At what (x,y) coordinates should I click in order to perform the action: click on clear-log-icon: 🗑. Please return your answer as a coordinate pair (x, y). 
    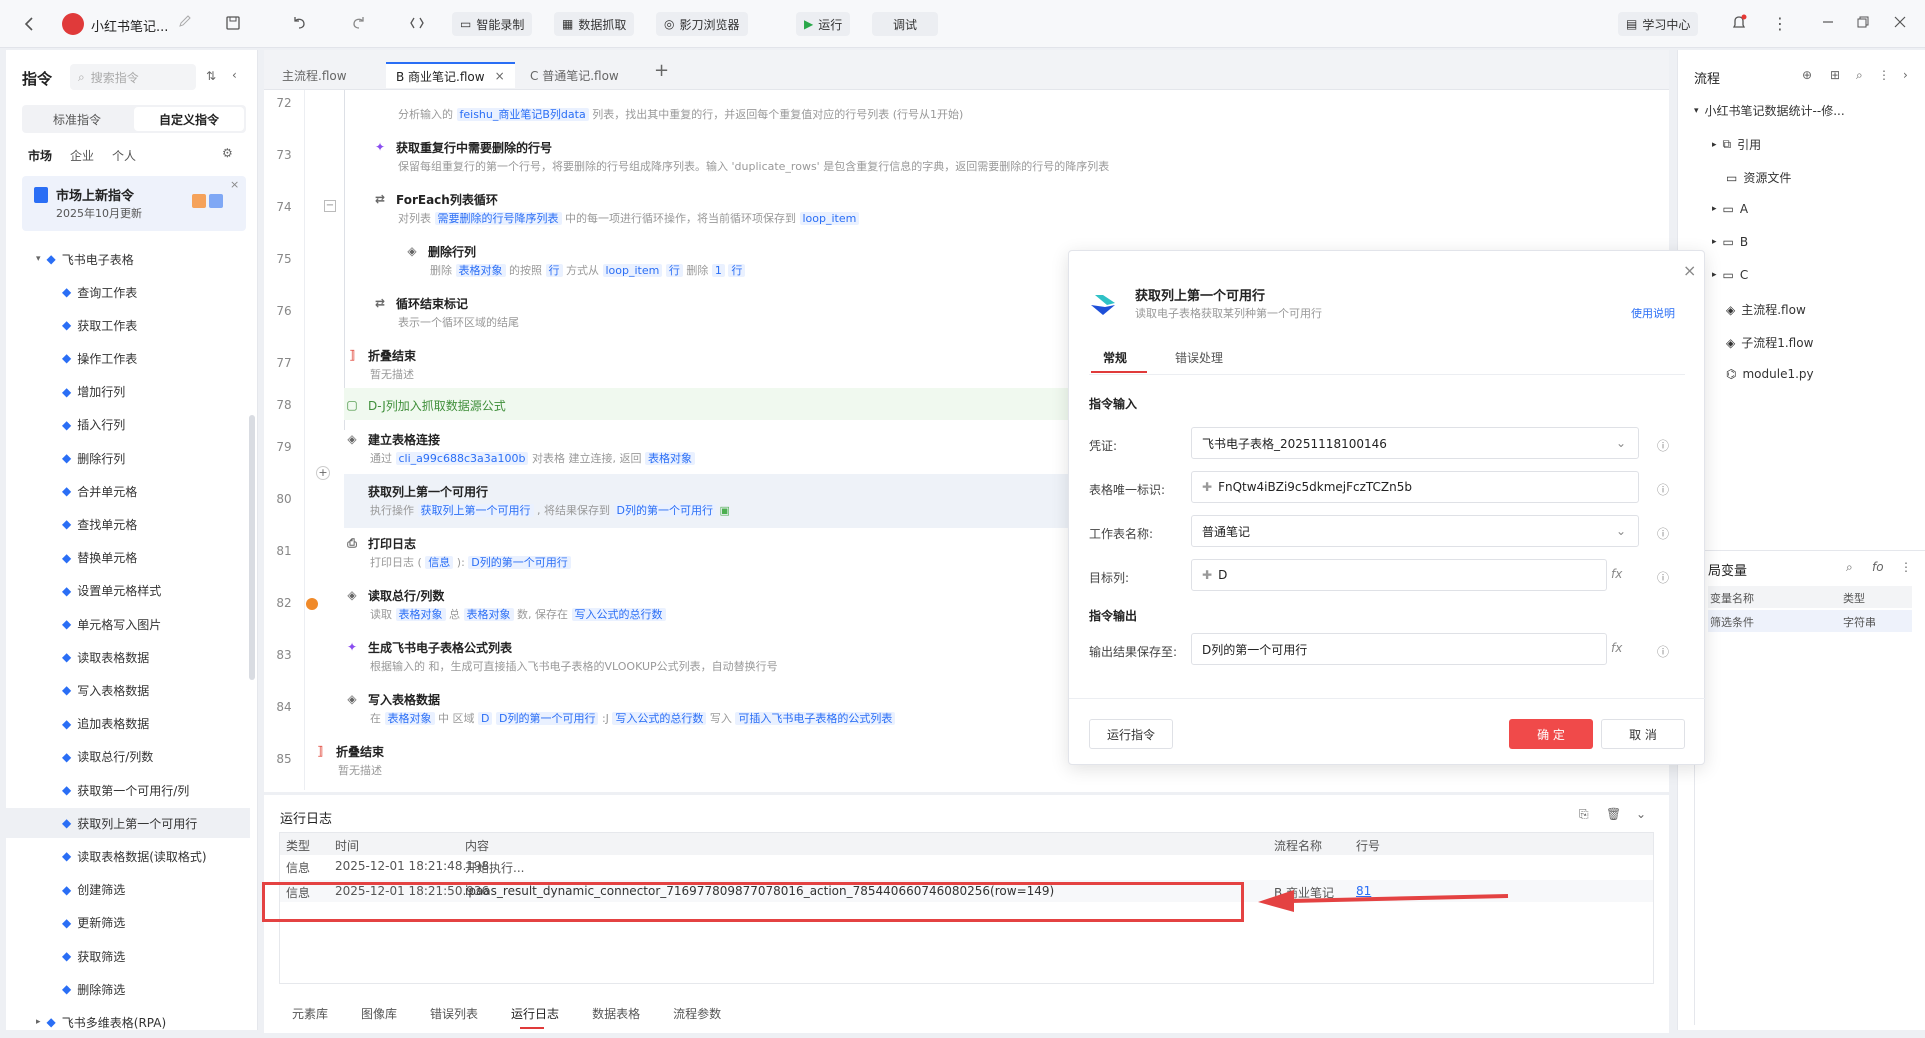
    Looking at the image, I should click on (1613, 814).